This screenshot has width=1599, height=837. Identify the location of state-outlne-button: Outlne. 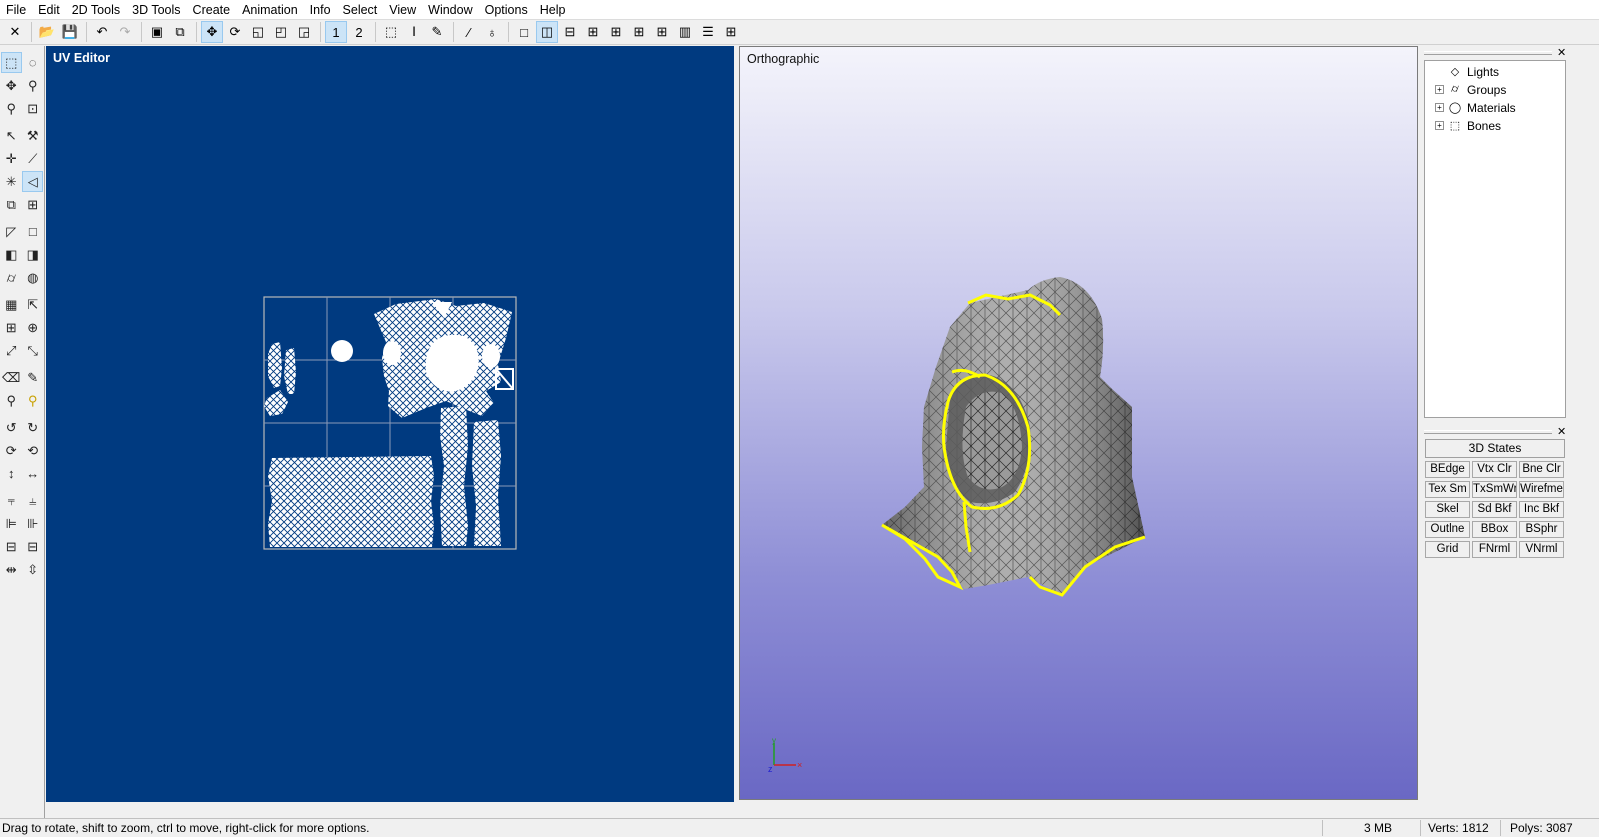
(1447, 529).